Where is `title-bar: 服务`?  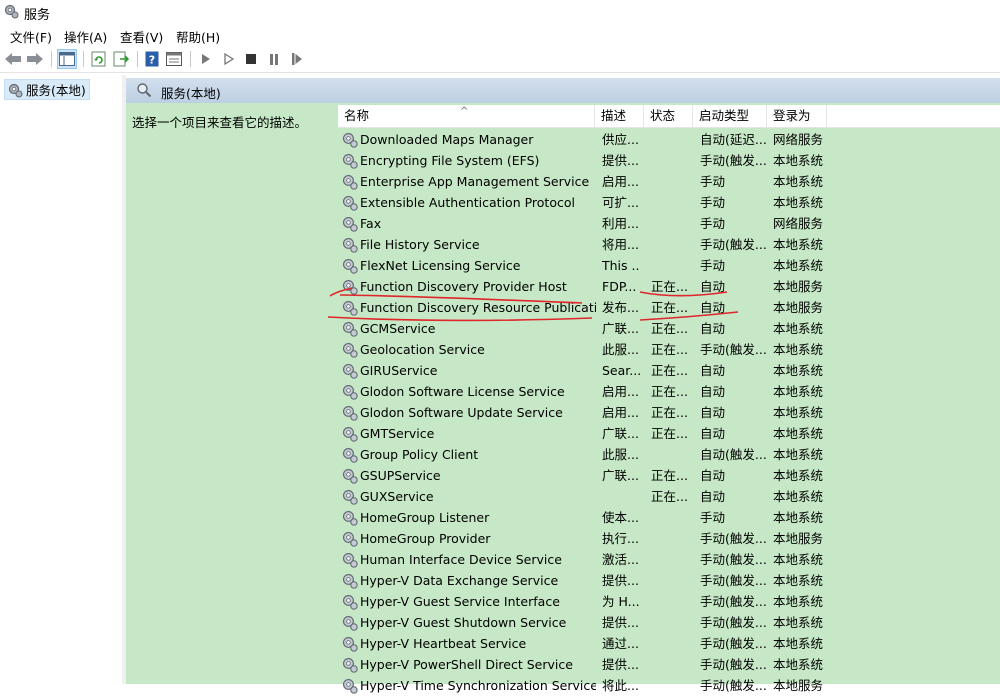
title-bar: 服务 is located at coordinates (500, 12).